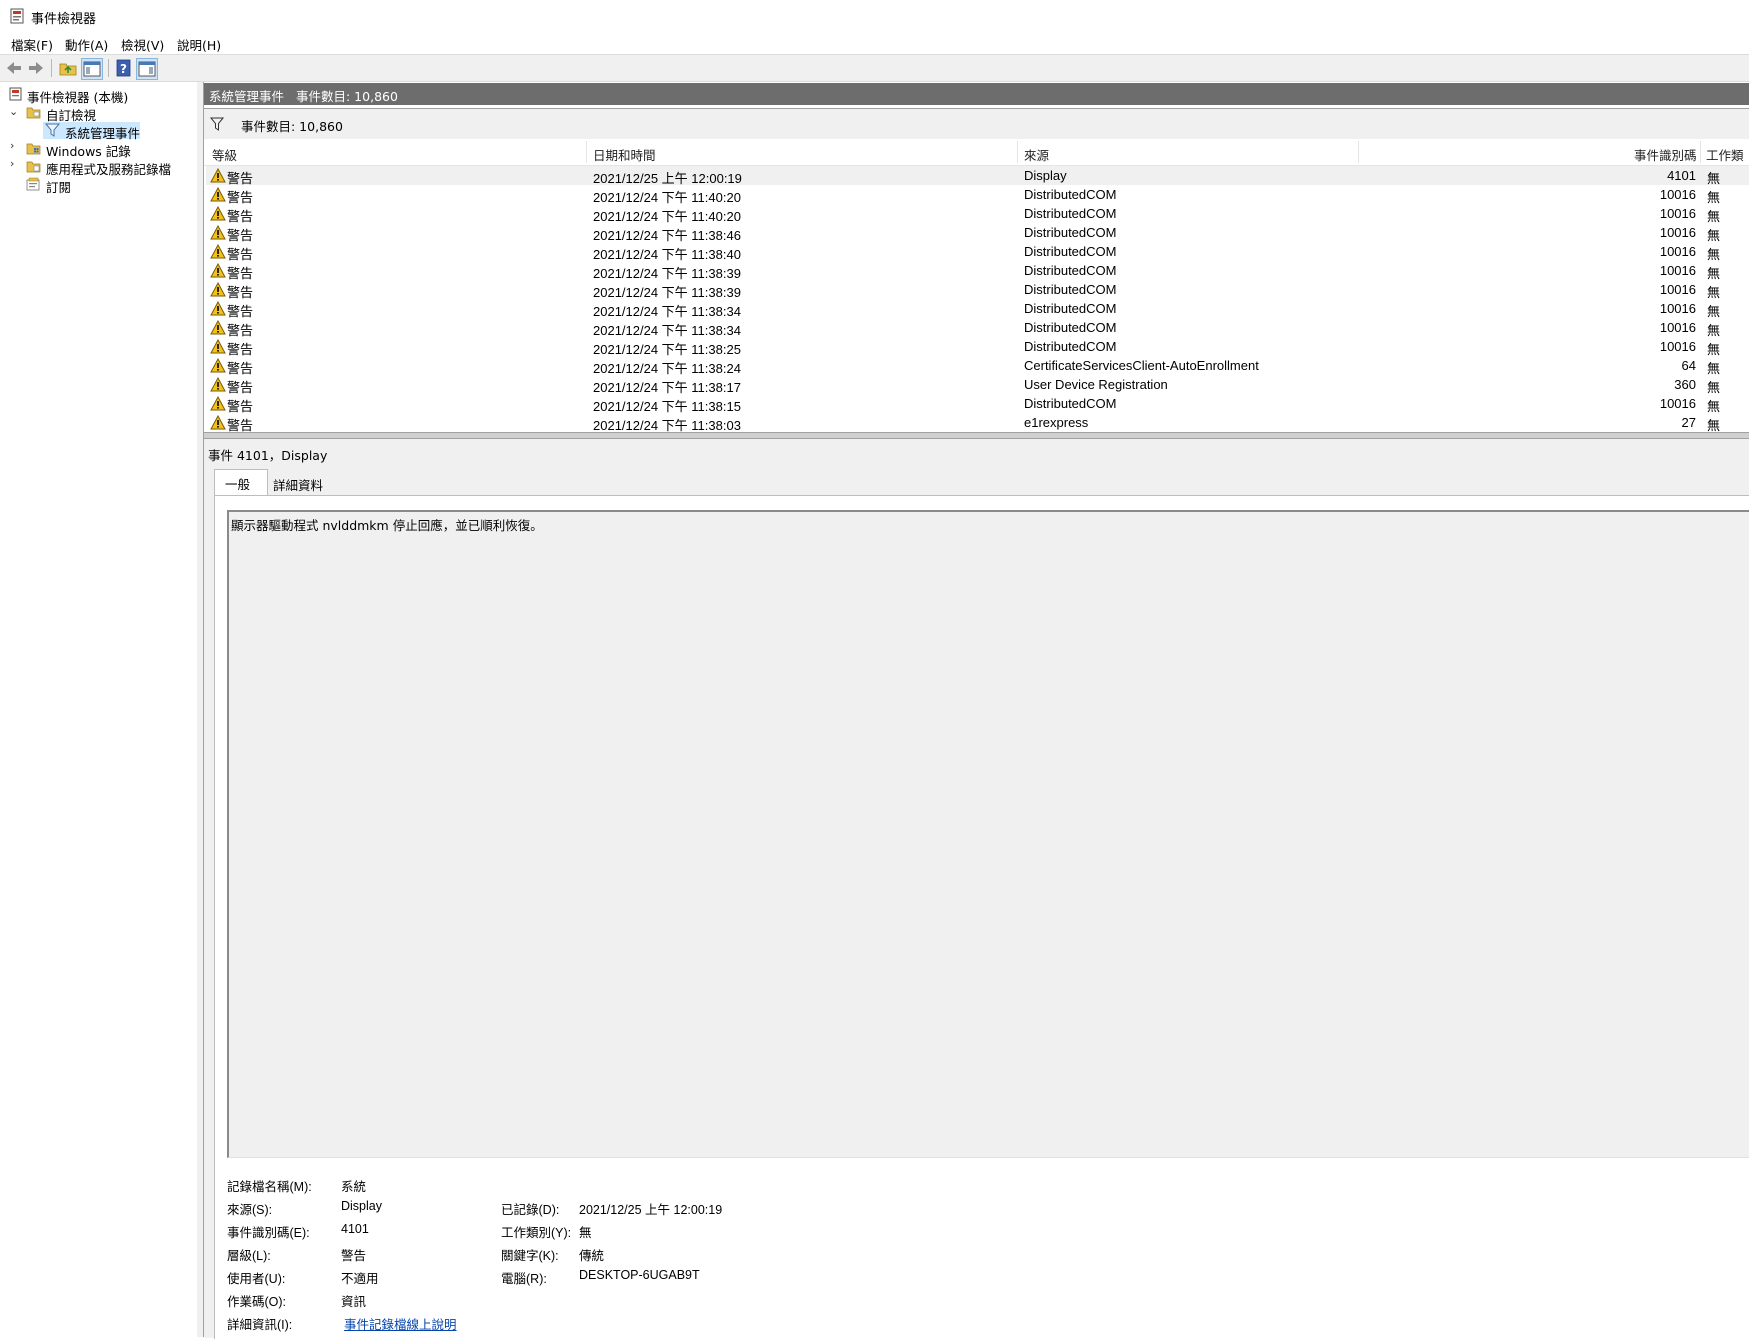 The width and height of the screenshot is (1749, 1339). Describe the element at coordinates (1688, 422) in the screenshot. I see `cell-event-id: 27` at that location.